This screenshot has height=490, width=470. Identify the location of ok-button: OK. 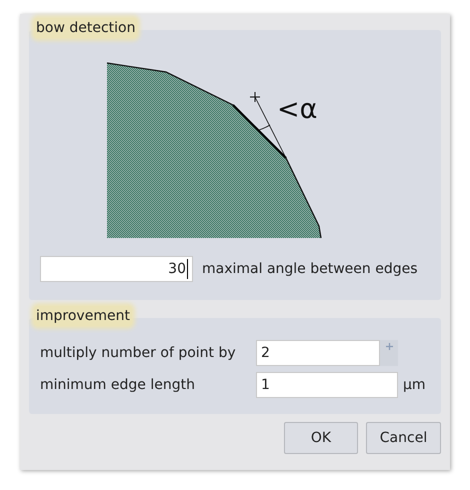
(321, 438).